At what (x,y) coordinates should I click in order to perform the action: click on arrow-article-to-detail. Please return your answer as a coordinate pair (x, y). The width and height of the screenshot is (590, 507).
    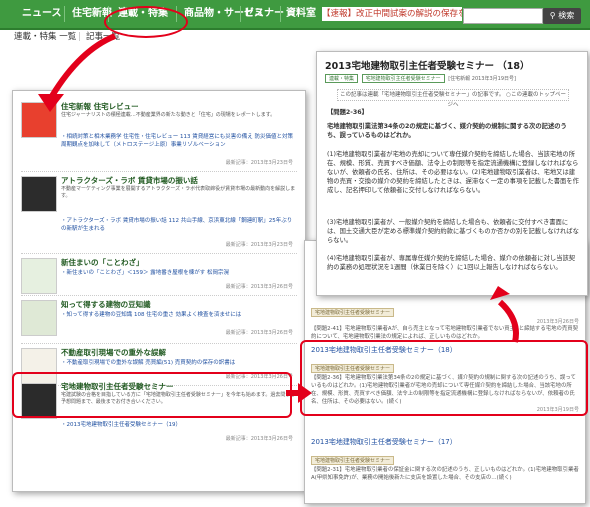
    Looking at the image, I should click on (508, 321).